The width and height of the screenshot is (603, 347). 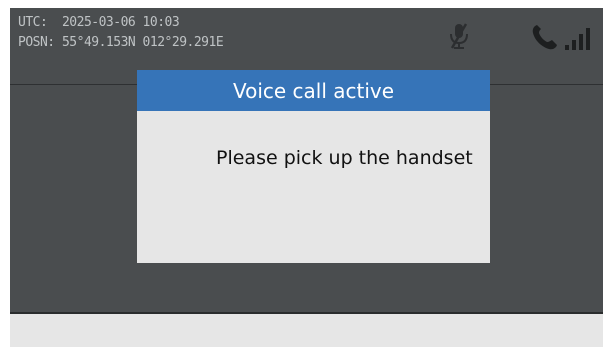 I want to click on dialog-message: Please pick up the handset, so click(x=344, y=158).